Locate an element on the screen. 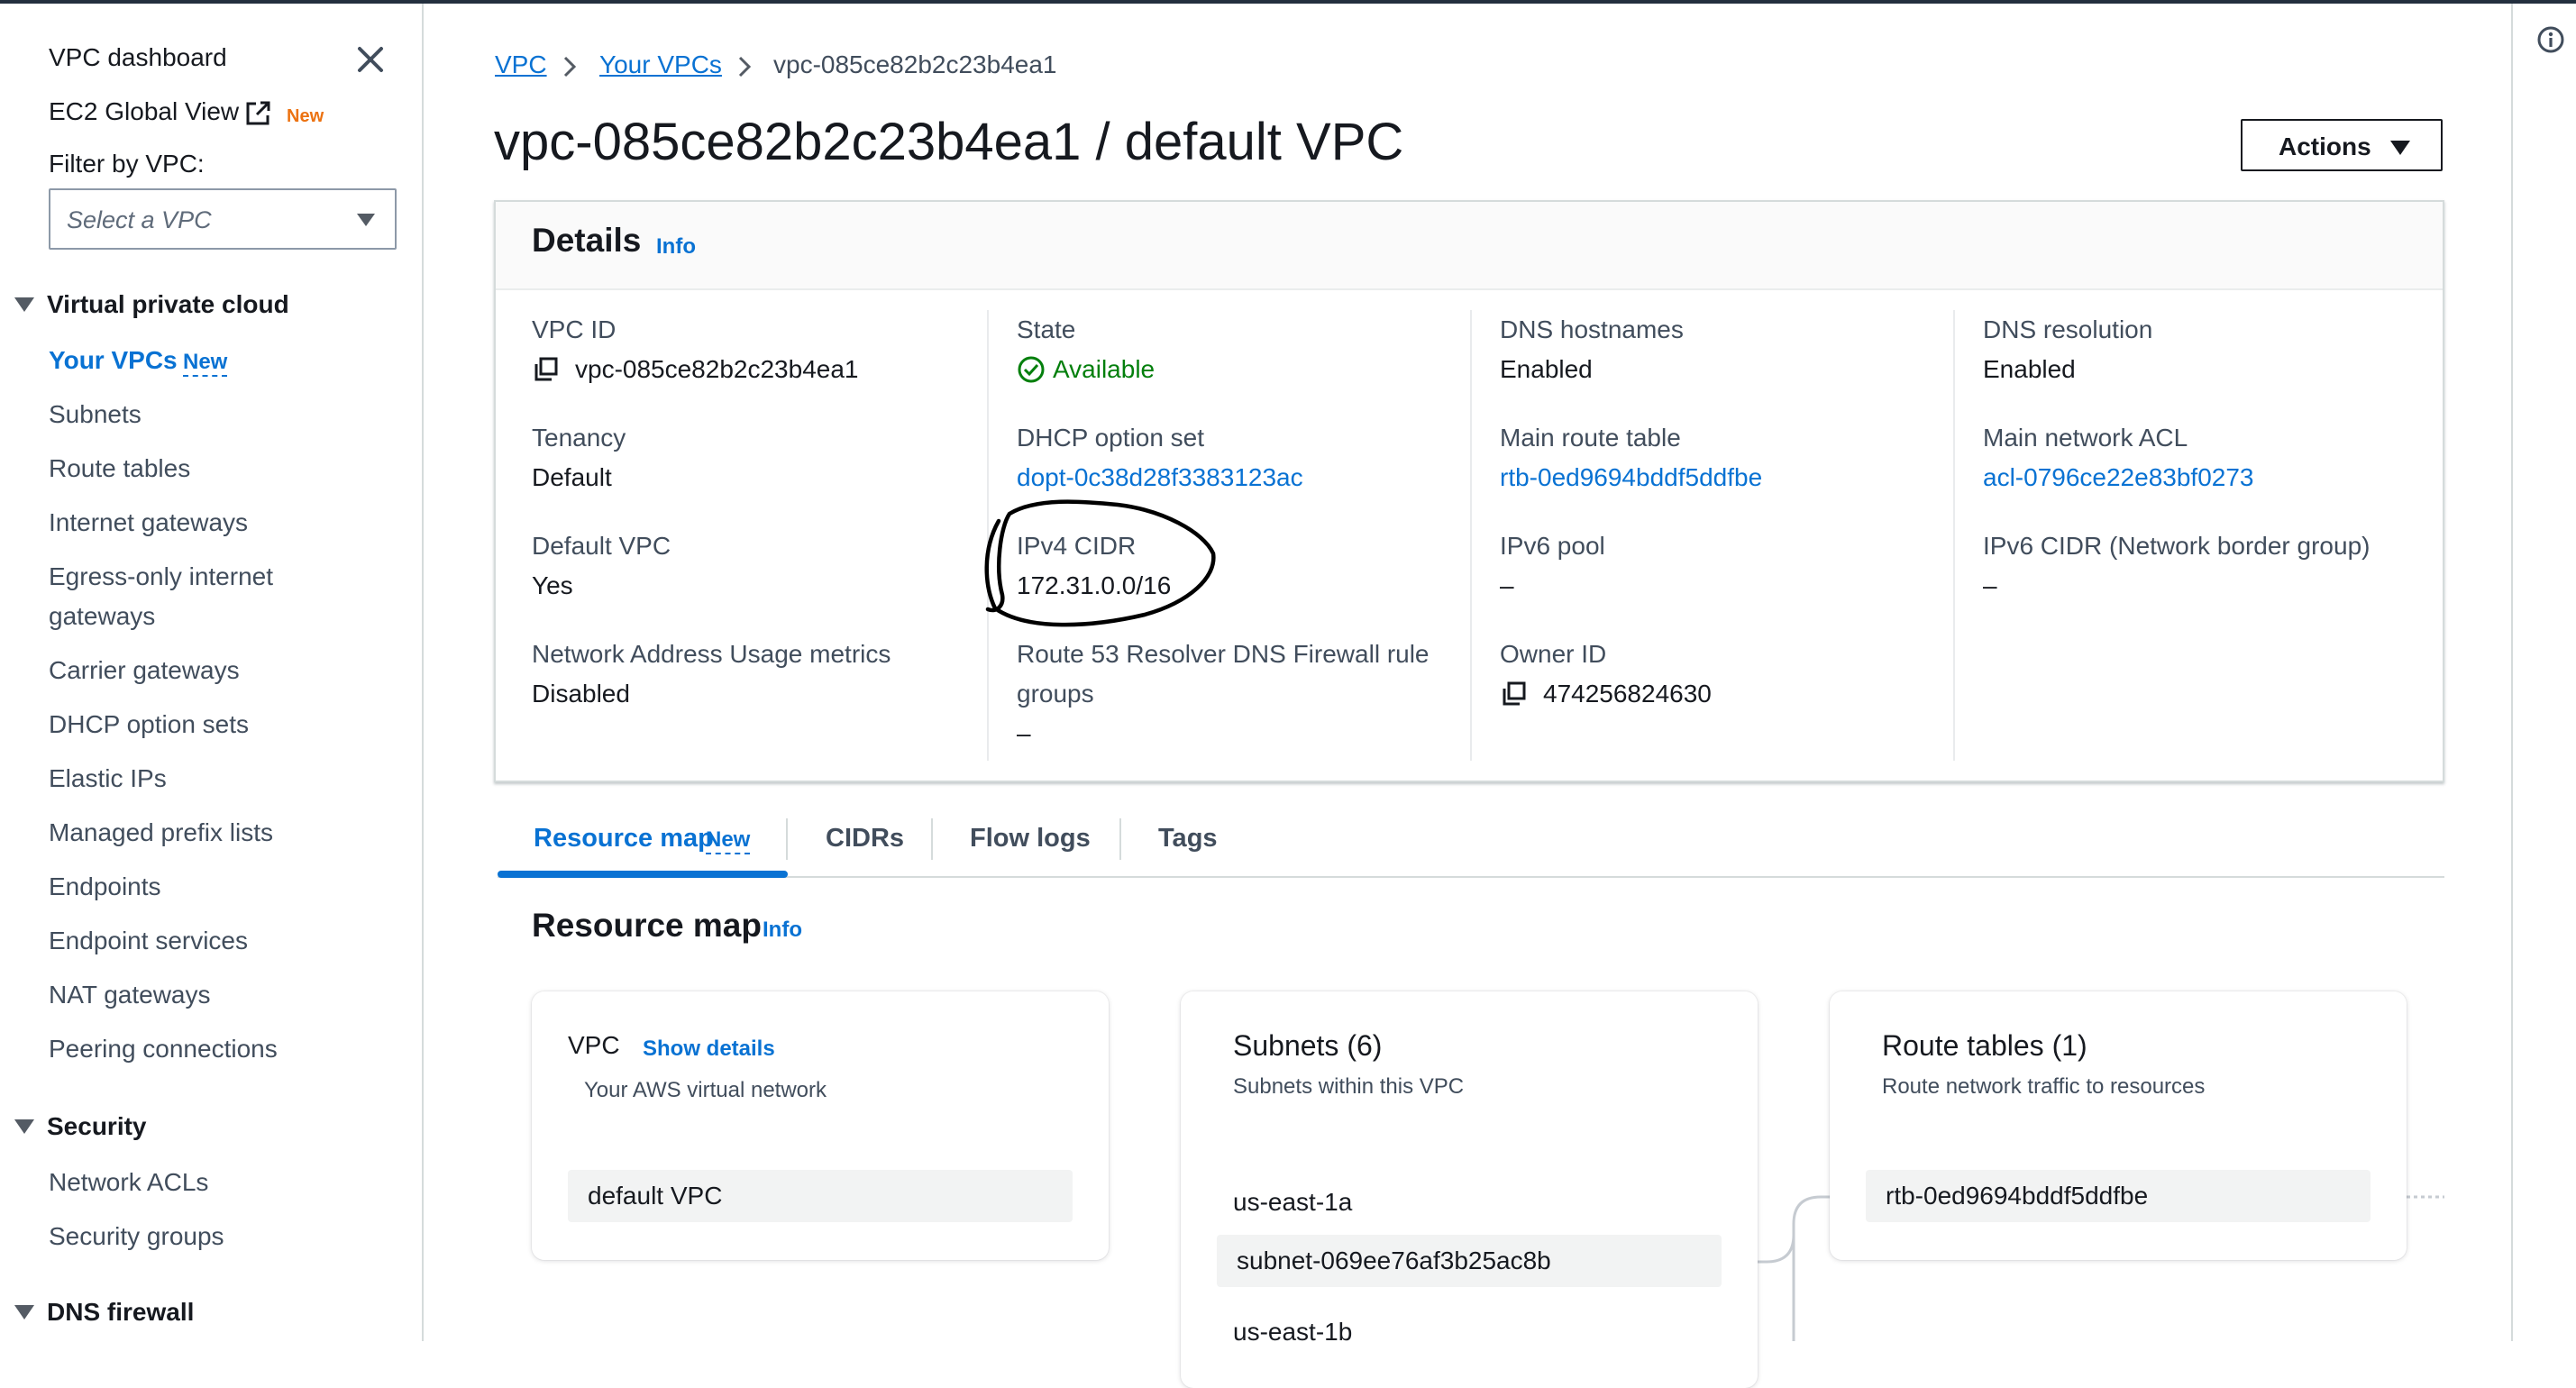 The width and height of the screenshot is (2576, 1388). breadcrumb-vpc: VPC is located at coordinates (521, 64).